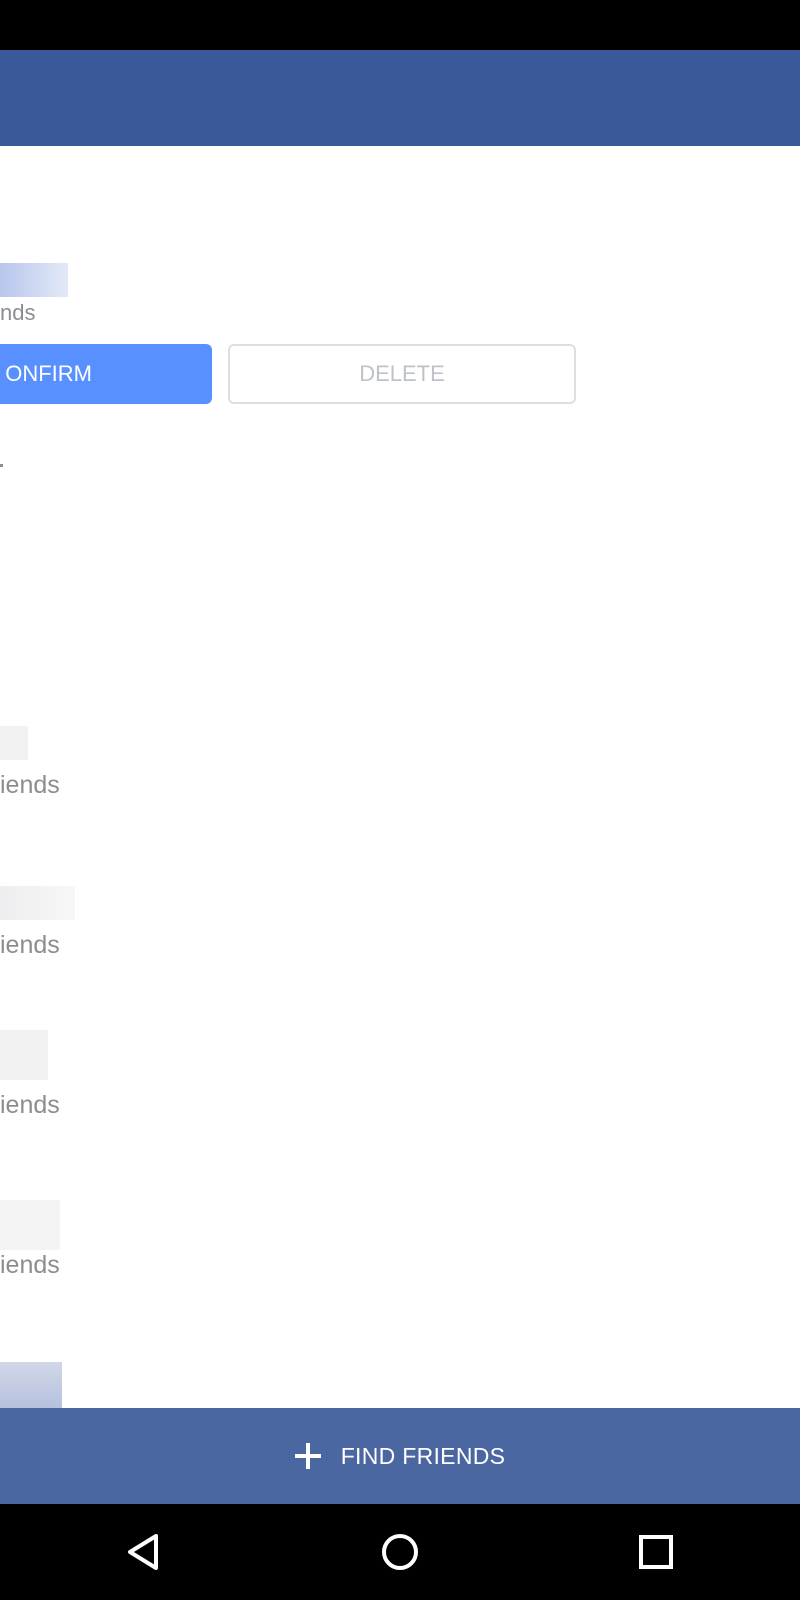 Image resolution: width=800 pixels, height=1600 pixels. I want to click on recents-square-icon, so click(656, 1552).